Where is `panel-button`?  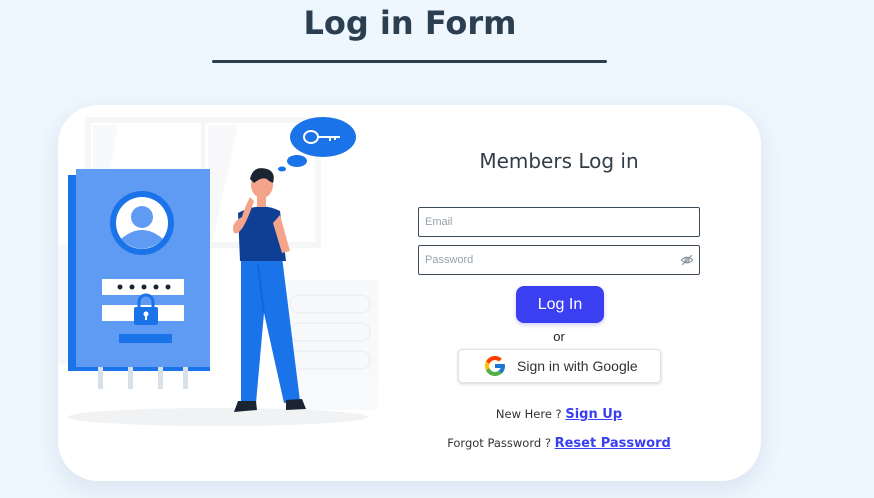 panel-button is located at coordinates (145, 338).